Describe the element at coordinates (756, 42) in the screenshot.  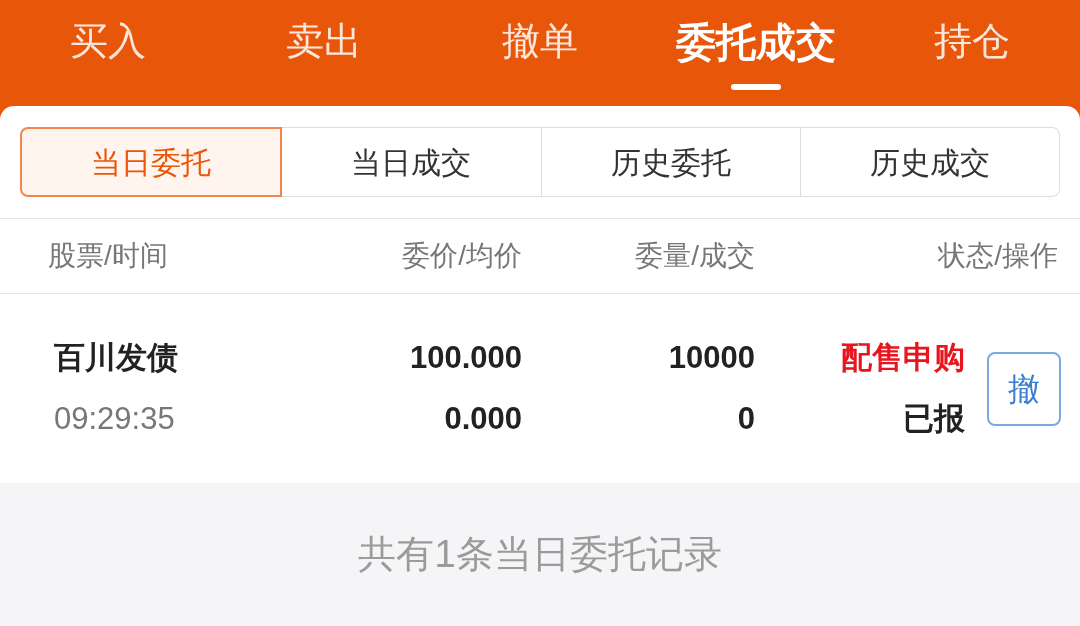
I see `trade-tab: 委托成交` at that location.